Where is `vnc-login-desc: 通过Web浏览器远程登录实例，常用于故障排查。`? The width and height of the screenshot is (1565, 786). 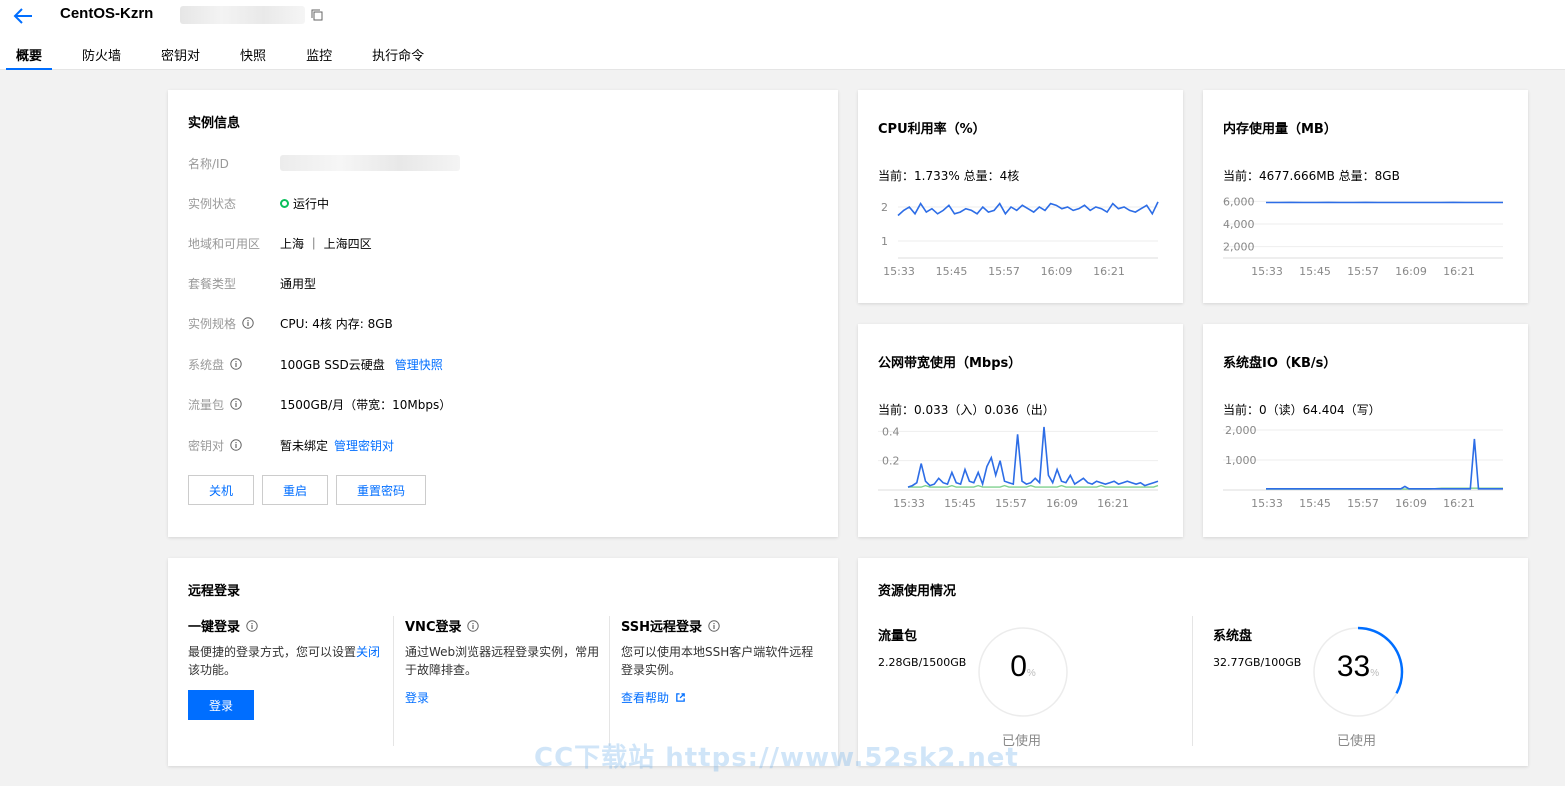
vnc-login-desc: 通过Web浏览器远程登录实例，常用于故障排查。 is located at coordinates (502, 661).